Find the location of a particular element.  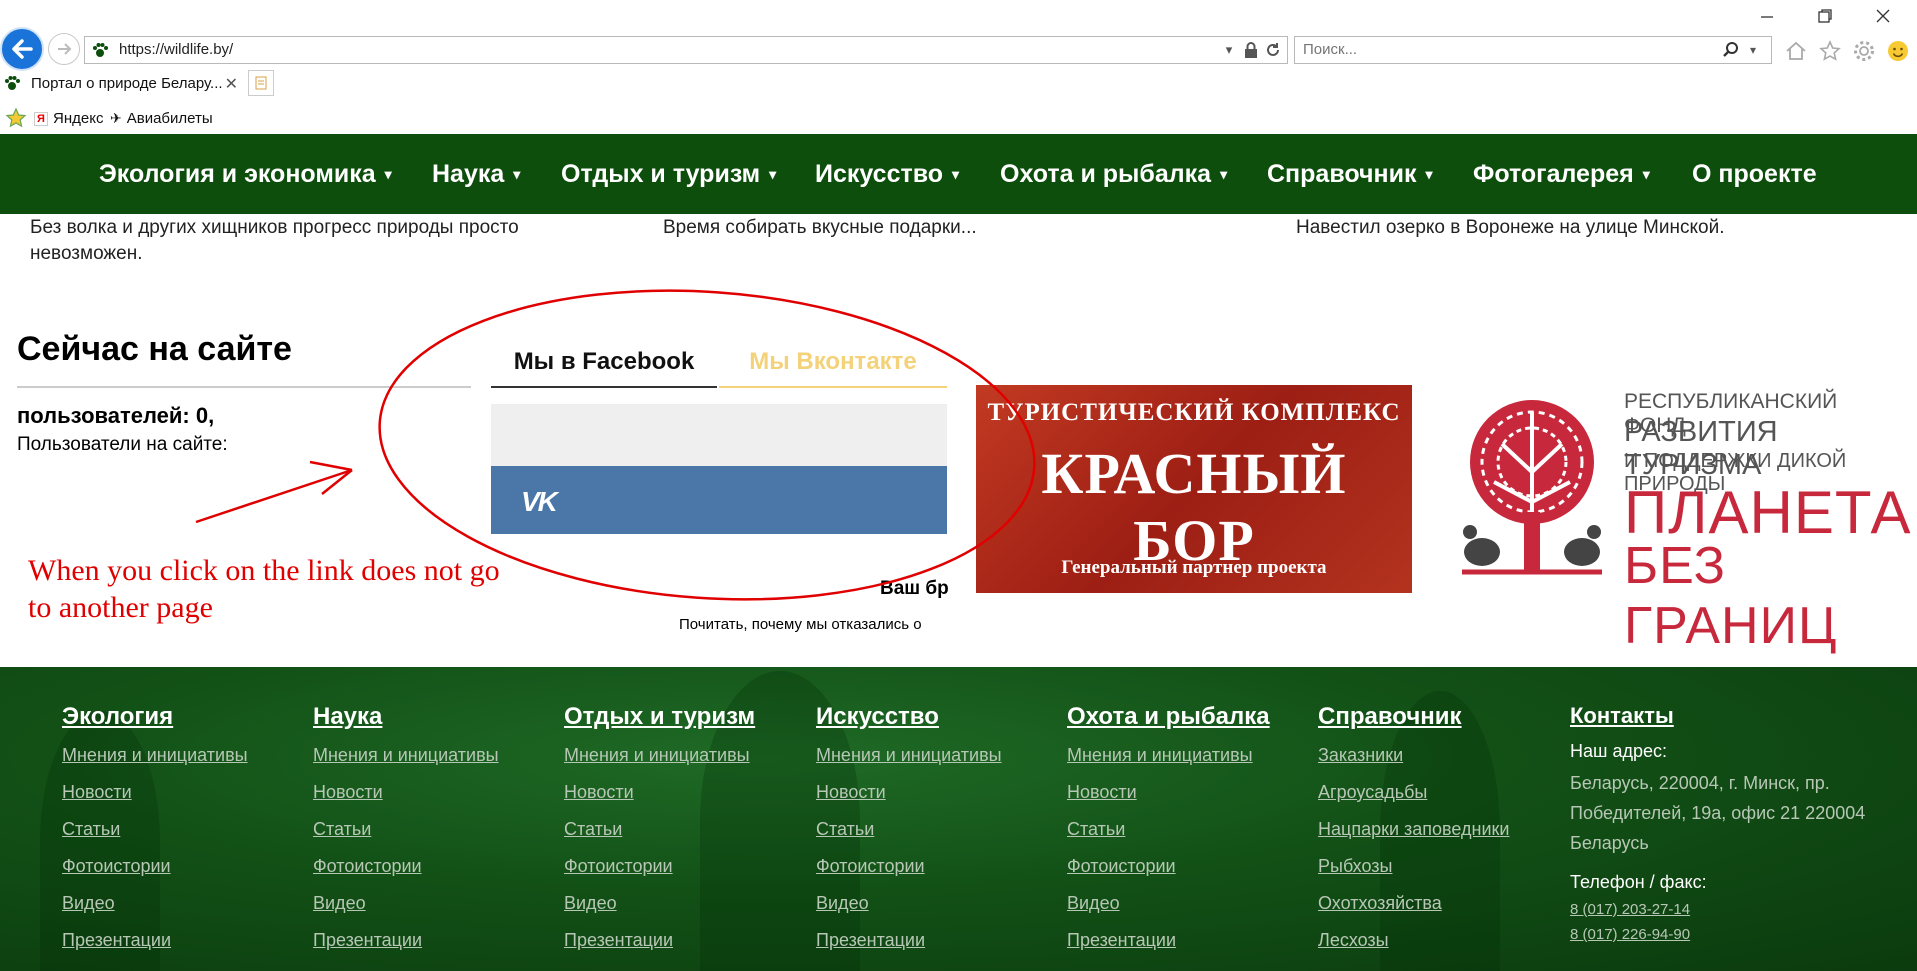

article-teaser-truncated: Почитать, почему мы отказались о is located at coordinates (800, 624).